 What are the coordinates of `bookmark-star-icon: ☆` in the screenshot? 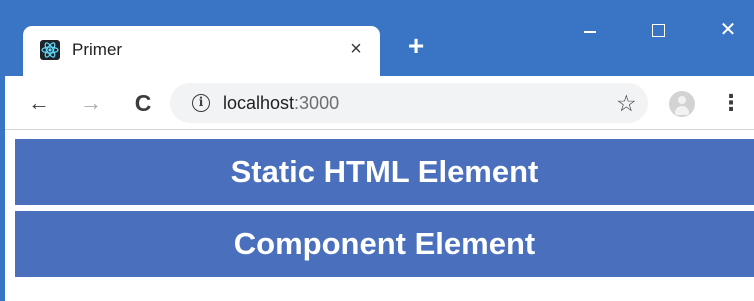 It's located at (626, 103).